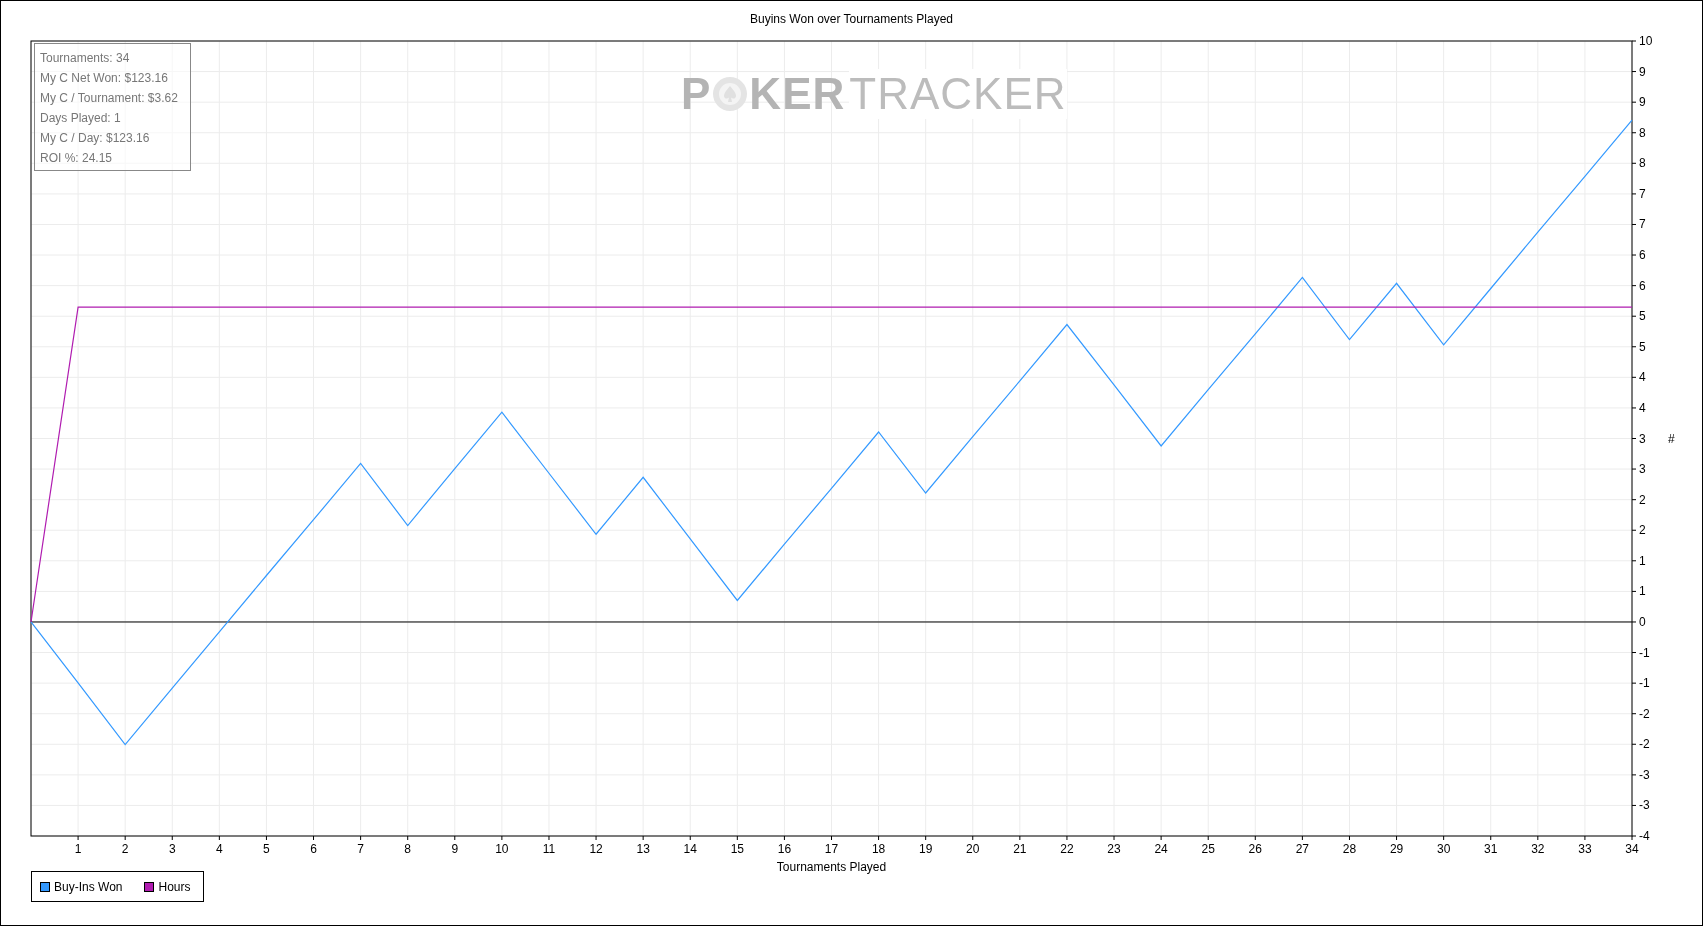 This screenshot has width=1703, height=926. What do you see at coordinates (851, 19) in the screenshot?
I see `chart-title: Buyins Won over Tournaments Played` at bounding box center [851, 19].